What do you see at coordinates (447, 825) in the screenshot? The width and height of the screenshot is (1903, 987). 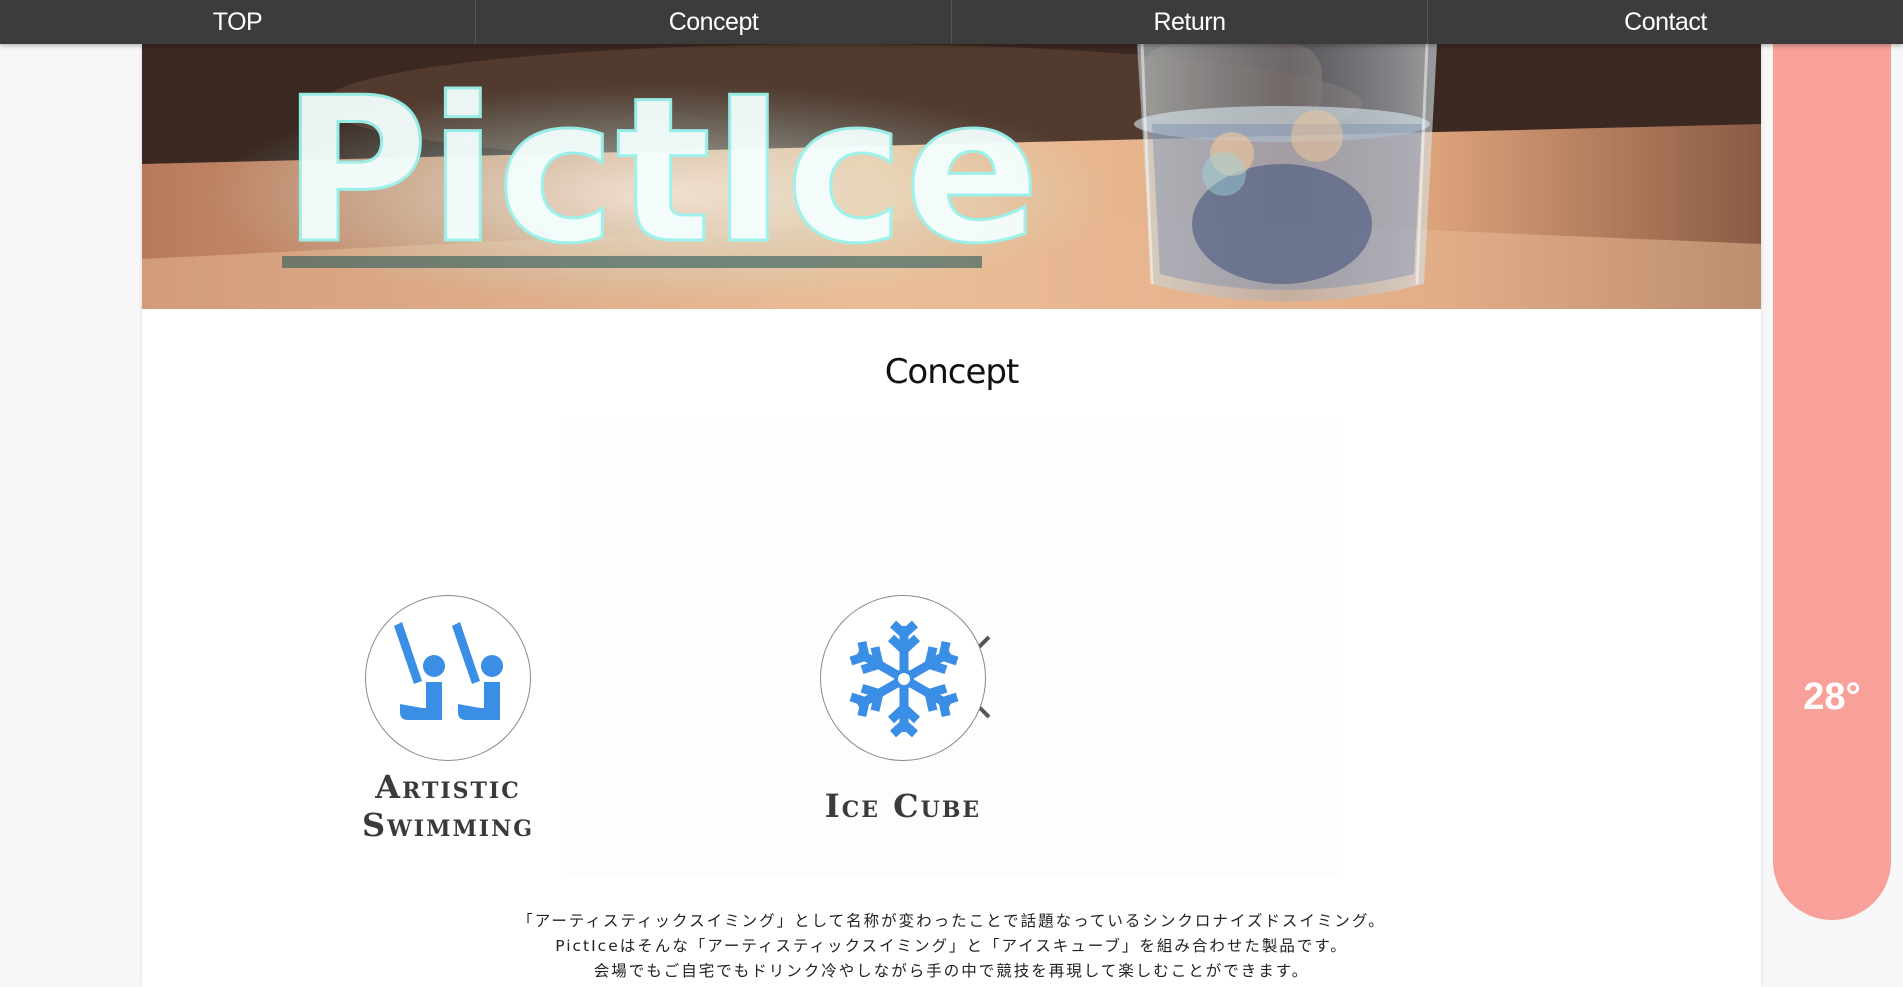 I see `artistic-swimming-label-line2: Swimming` at bounding box center [447, 825].